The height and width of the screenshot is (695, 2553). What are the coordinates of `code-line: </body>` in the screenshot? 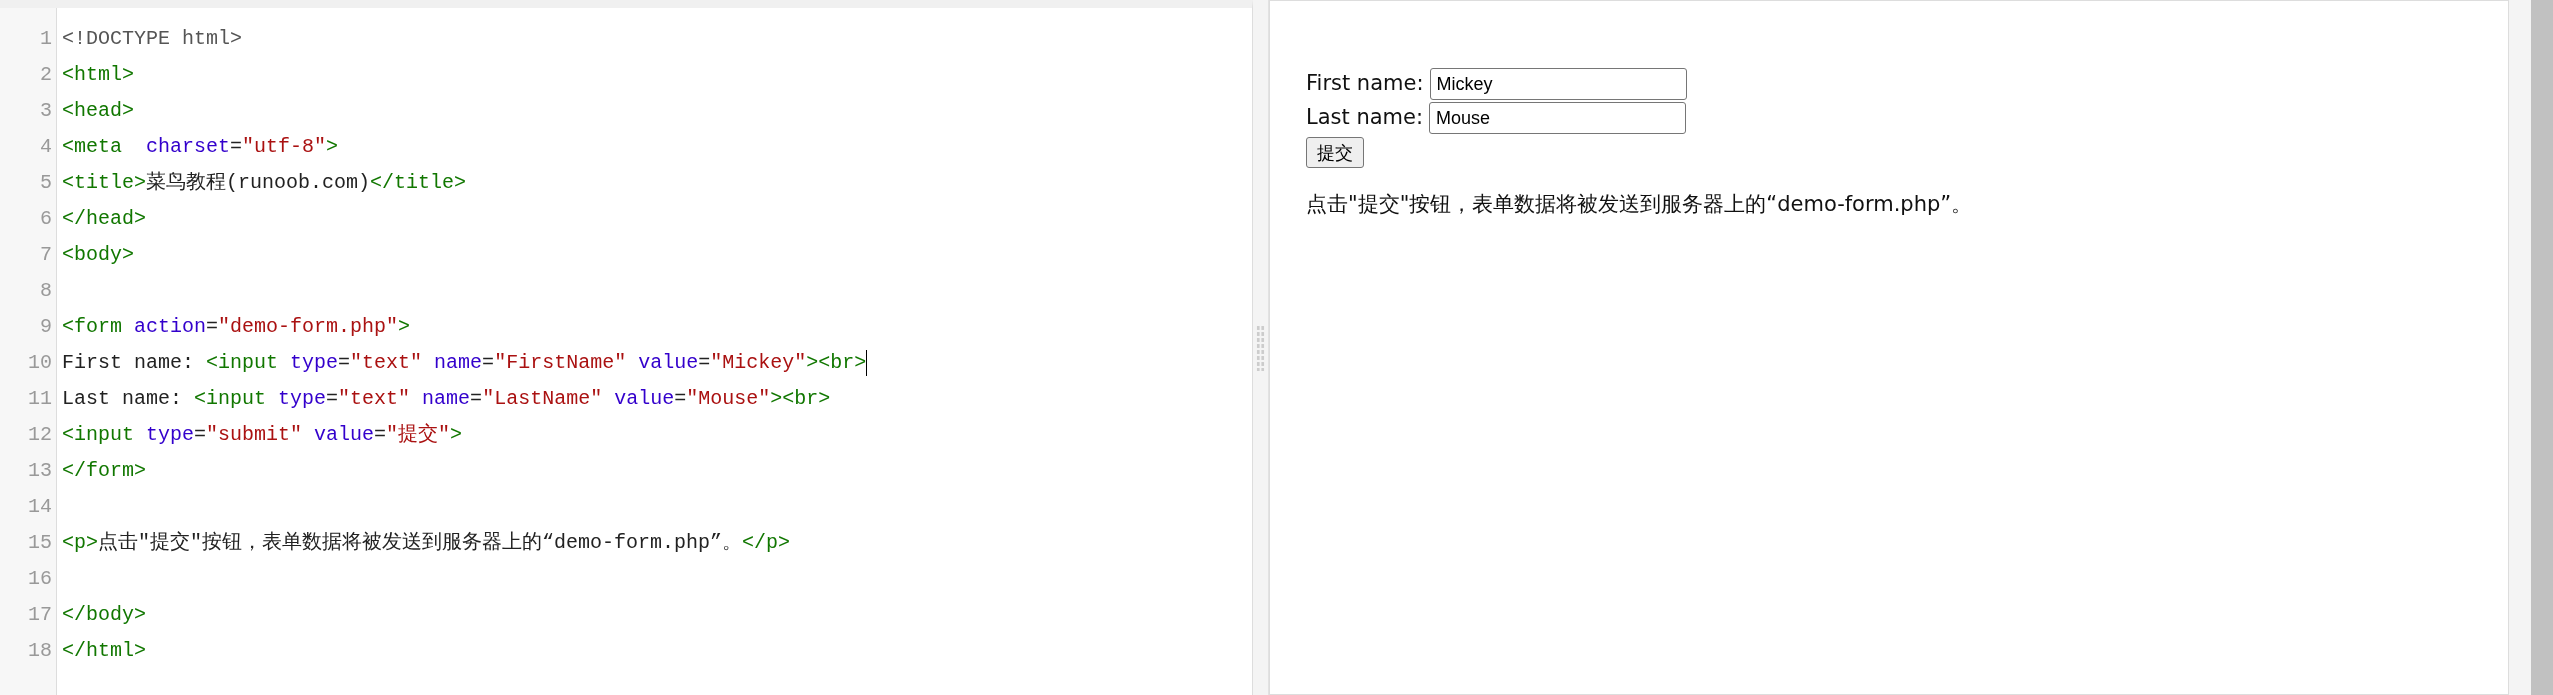 It's located at (104, 615).